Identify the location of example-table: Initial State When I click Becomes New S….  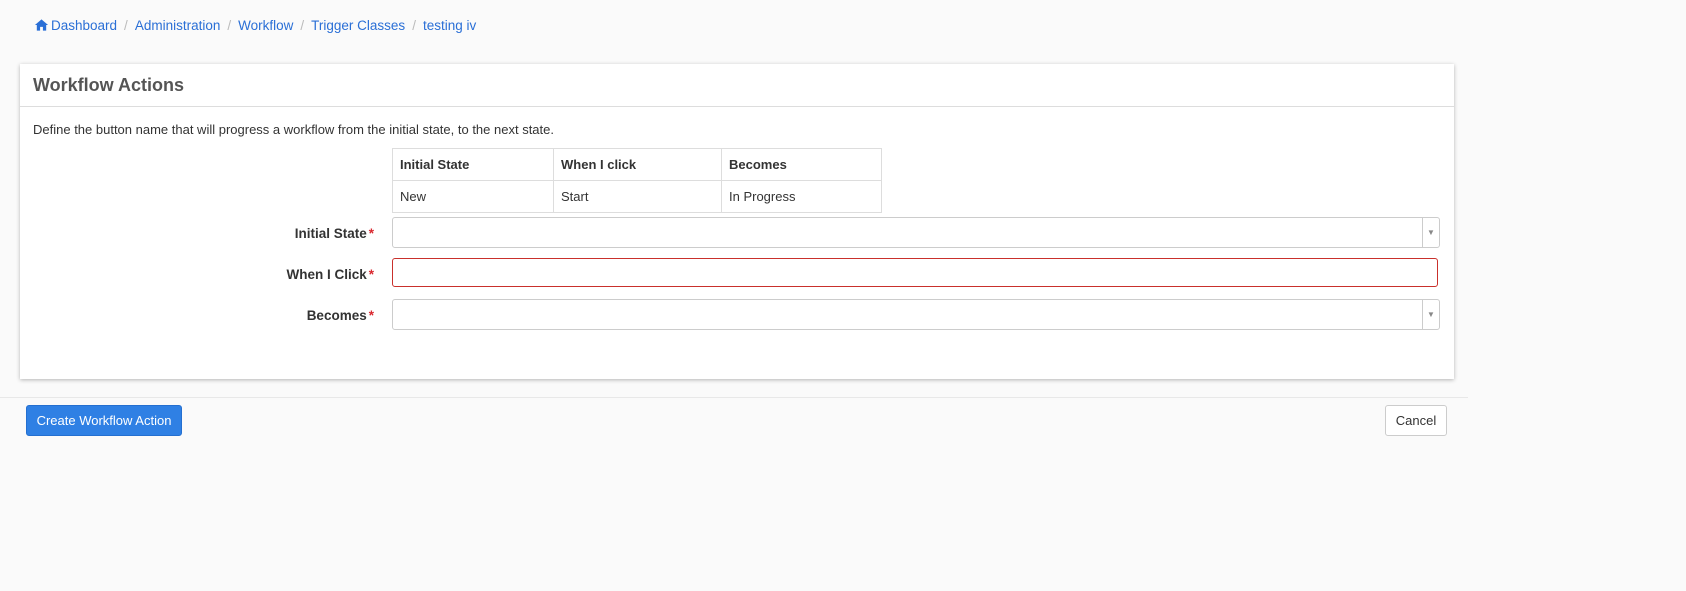
(637, 180).